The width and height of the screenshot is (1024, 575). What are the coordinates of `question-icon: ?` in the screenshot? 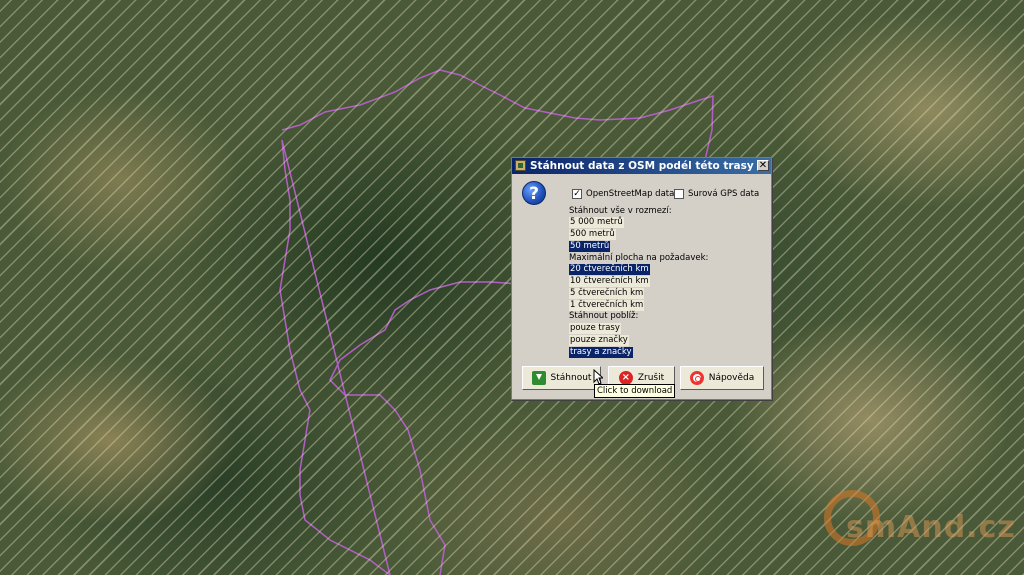 It's located at (534, 193).